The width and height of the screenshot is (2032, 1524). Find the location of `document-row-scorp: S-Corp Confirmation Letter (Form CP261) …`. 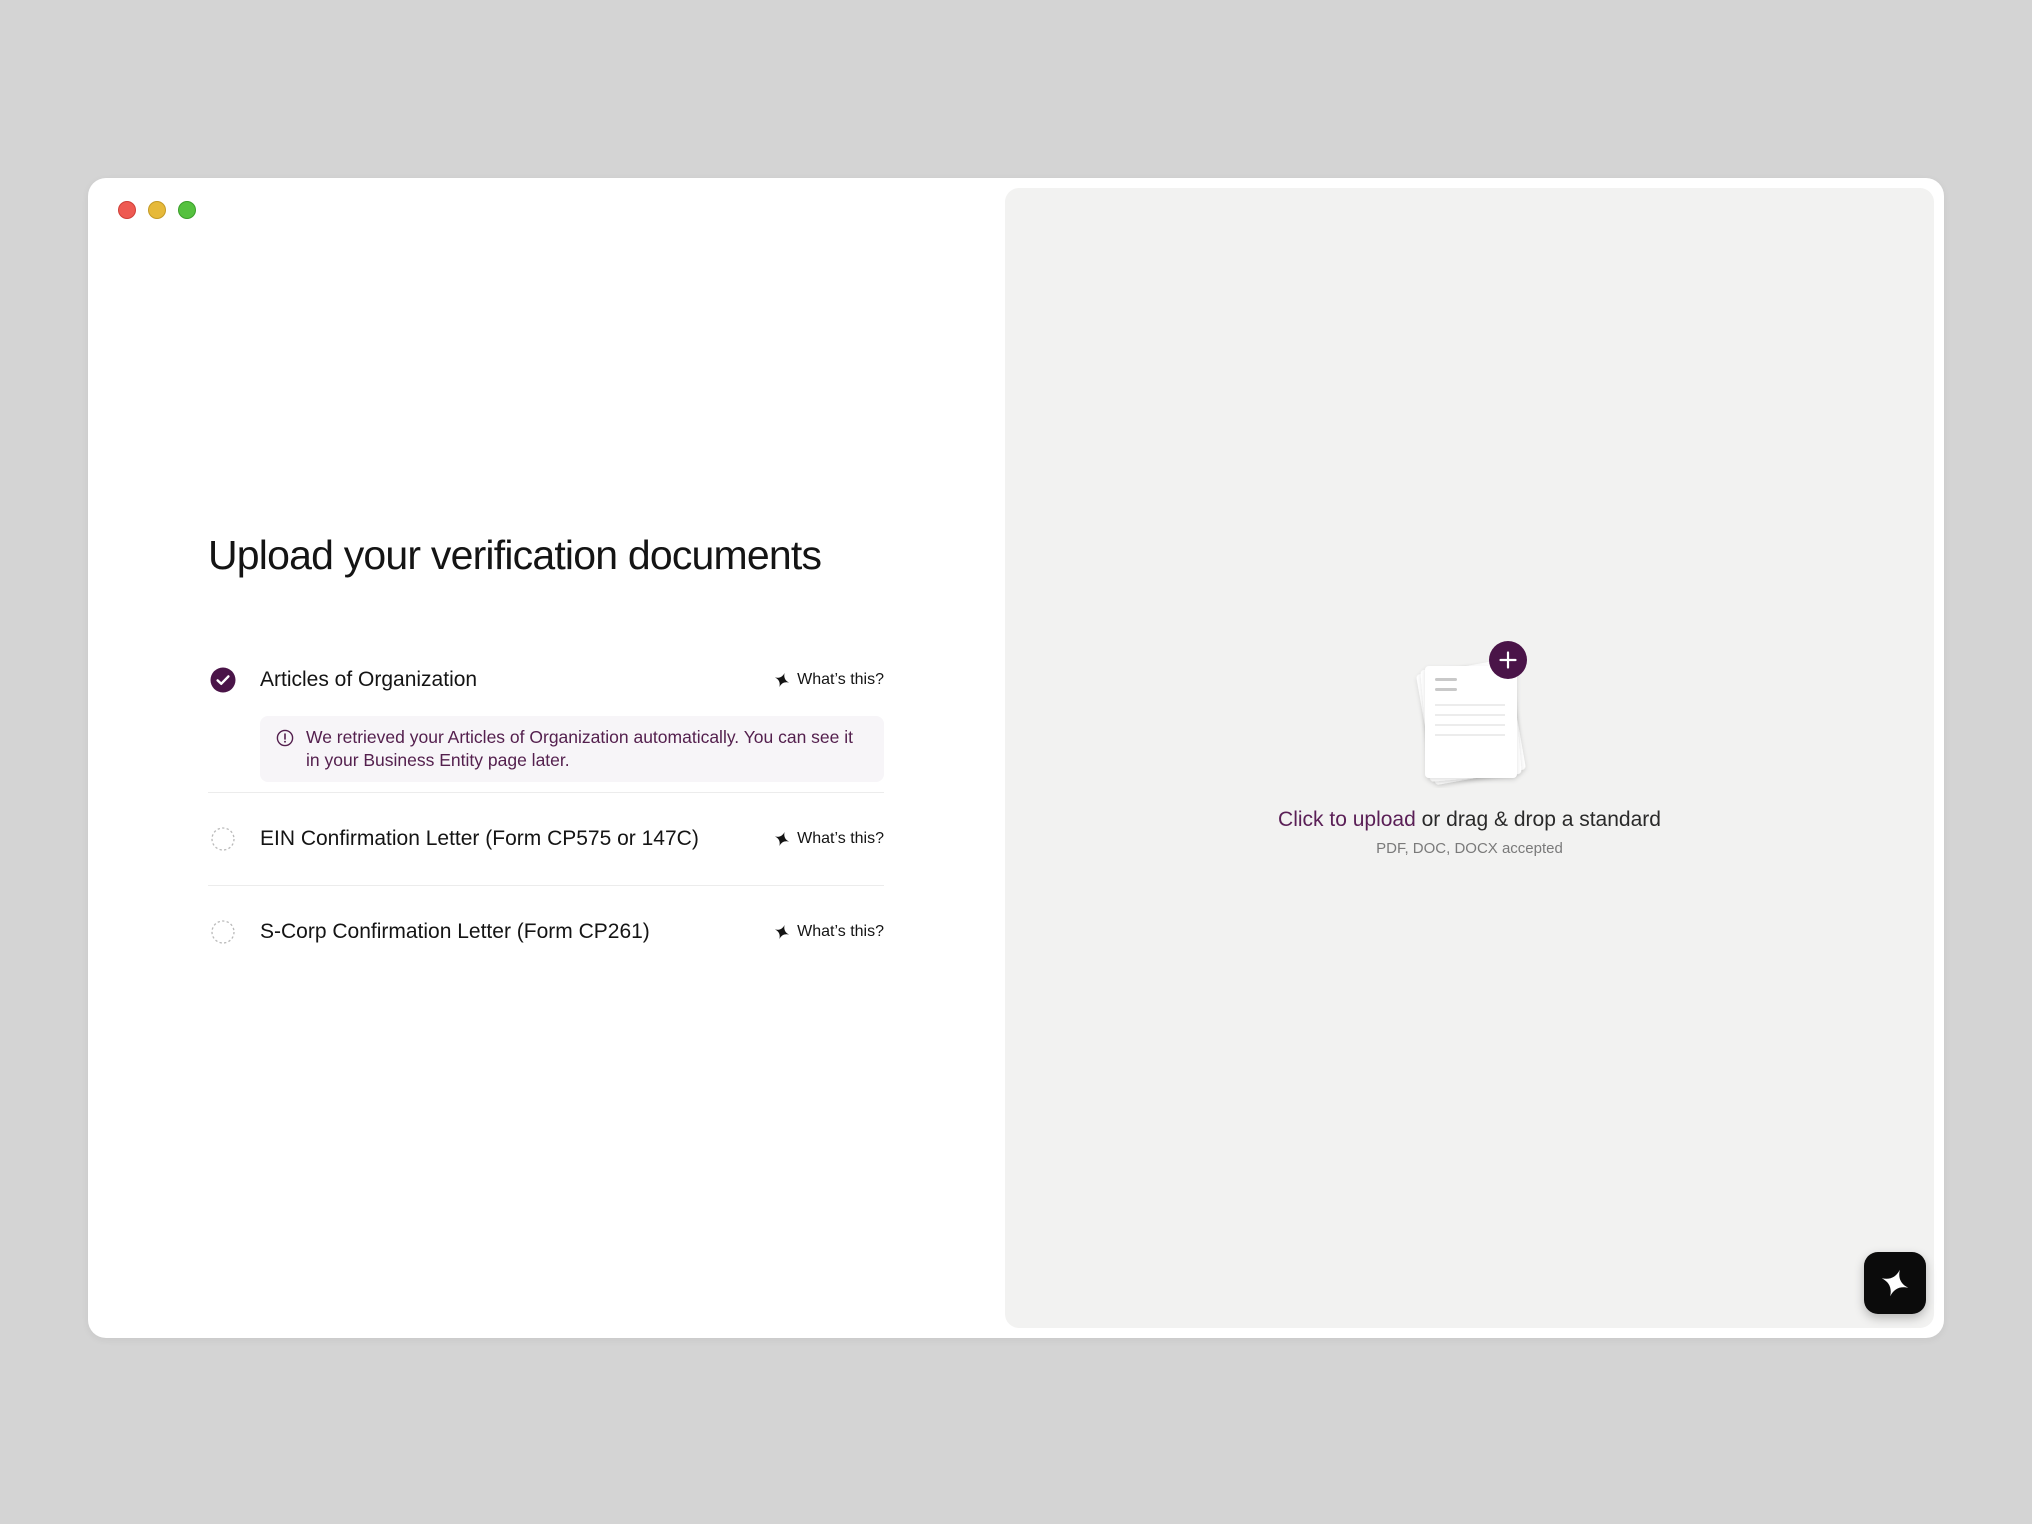

document-row-scorp: S-Corp Confirmation Letter (Form CP261) … is located at coordinates (546, 932).